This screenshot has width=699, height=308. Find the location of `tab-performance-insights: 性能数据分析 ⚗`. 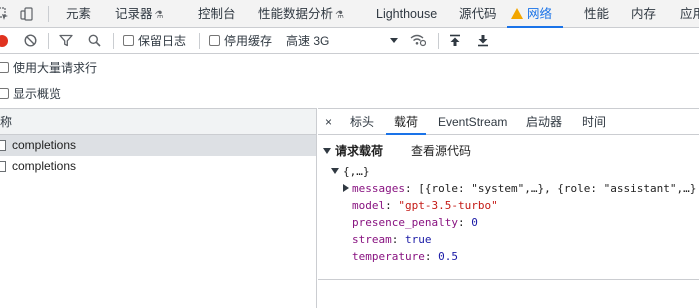

tab-performance-insights: 性能数据分析 ⚗ is located at coordinates (301, 14).